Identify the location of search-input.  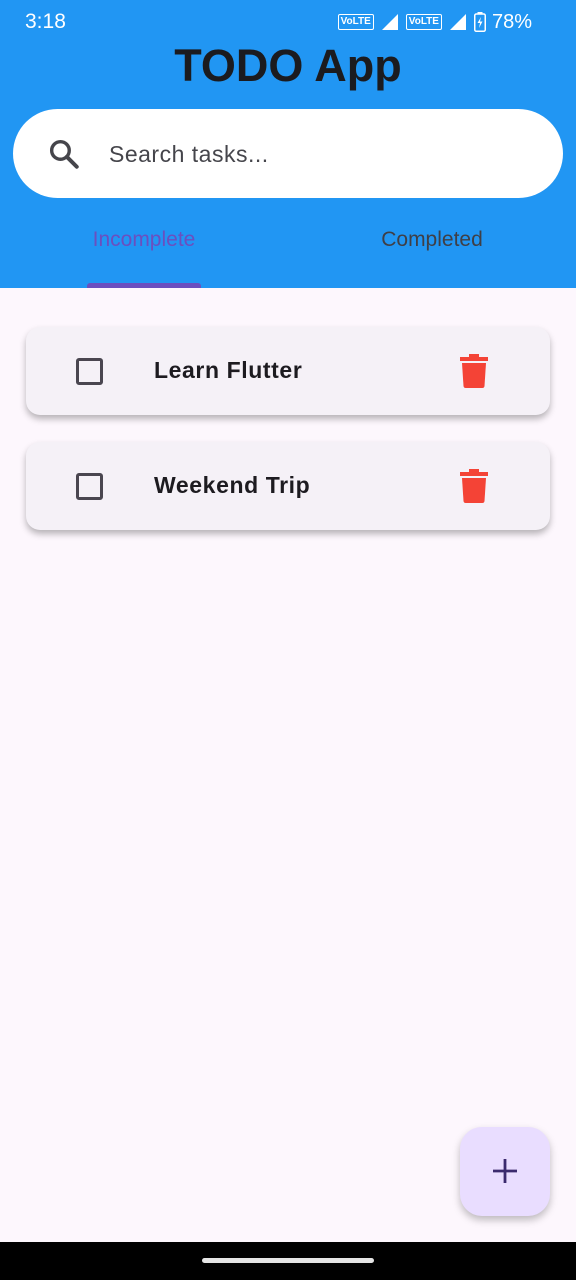
(319, 154).